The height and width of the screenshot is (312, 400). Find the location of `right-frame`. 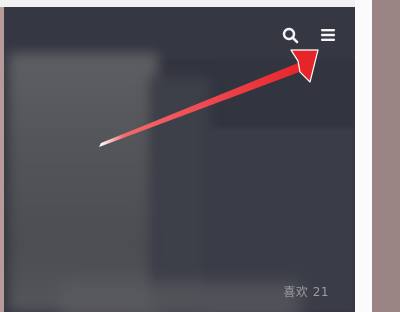

right-frame is located at coordinates (363, 156).